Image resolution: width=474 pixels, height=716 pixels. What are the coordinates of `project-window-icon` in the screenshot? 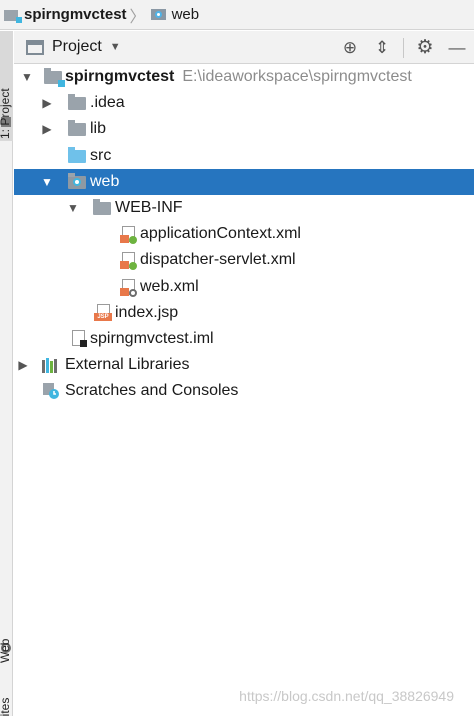 It's located at (35, 47).